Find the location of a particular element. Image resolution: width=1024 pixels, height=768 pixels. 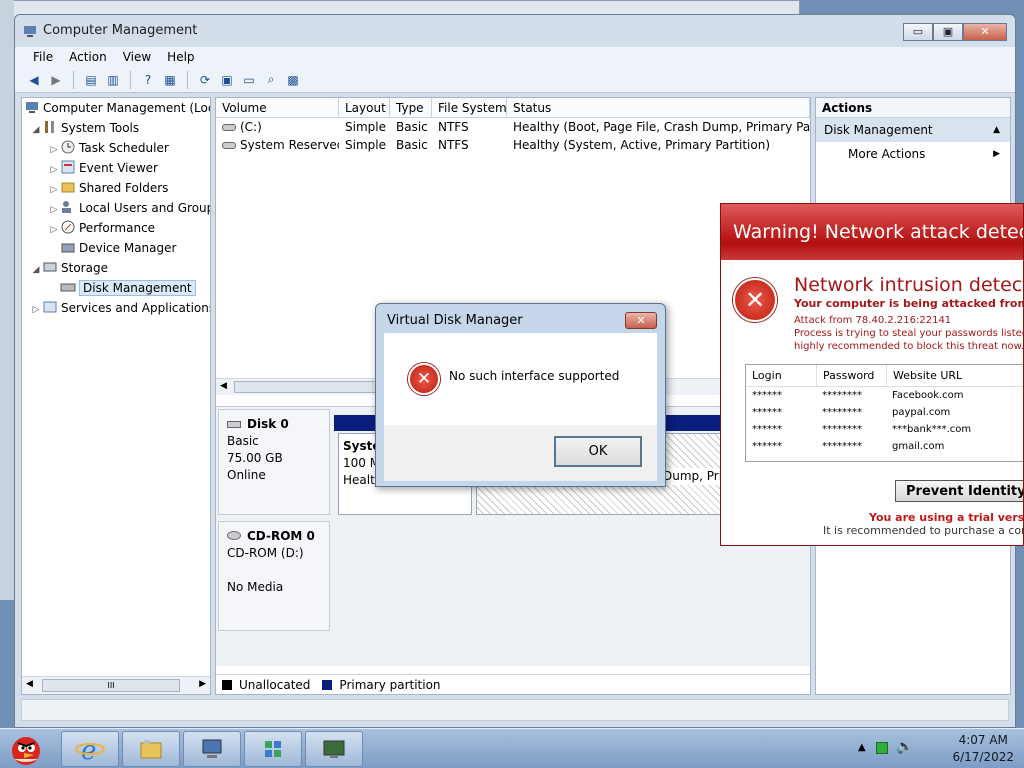

collapse-arrow-icon: ▲ is located at coordinates (996, 130).